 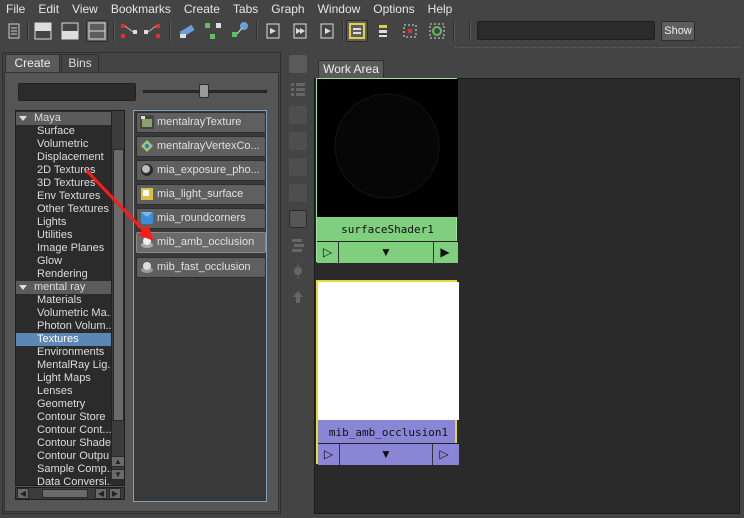 What do you see at coordinates (298, 297) in the screenshot?
I see `sort-reverse-icon` at bounding box center [298, 297].